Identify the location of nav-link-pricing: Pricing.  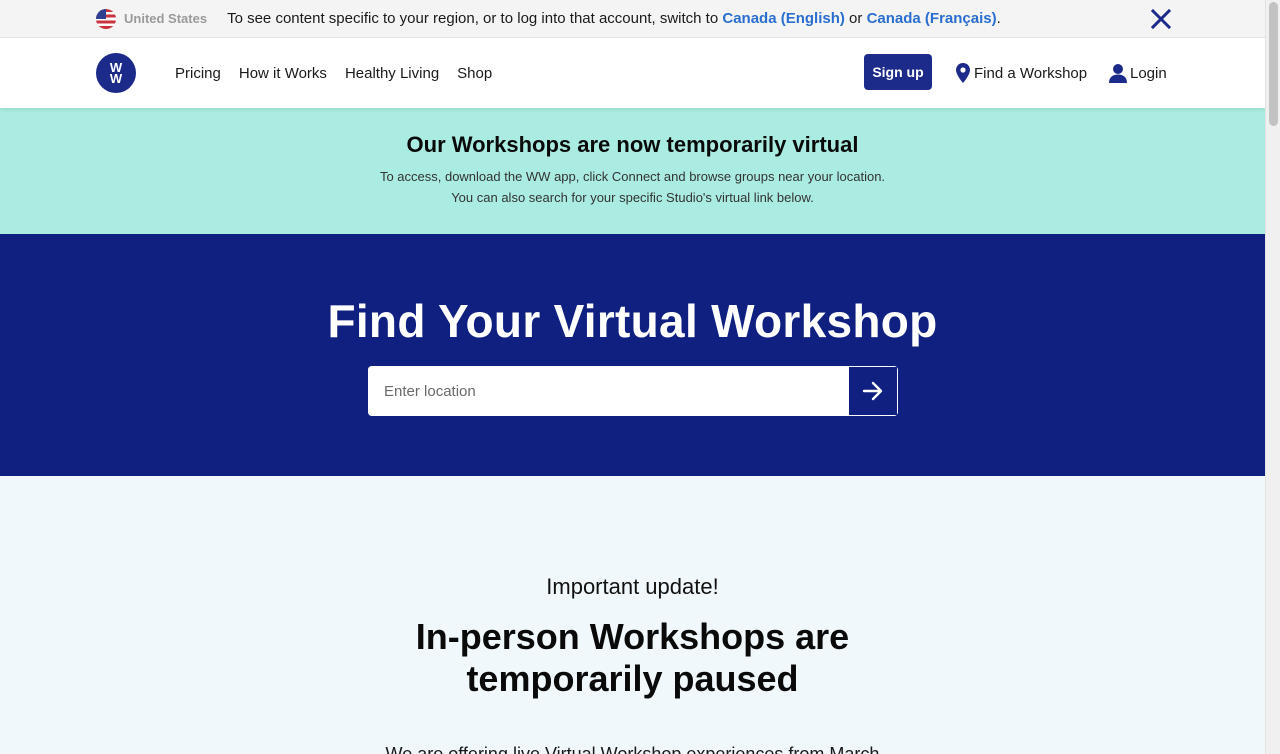
(198, 73).